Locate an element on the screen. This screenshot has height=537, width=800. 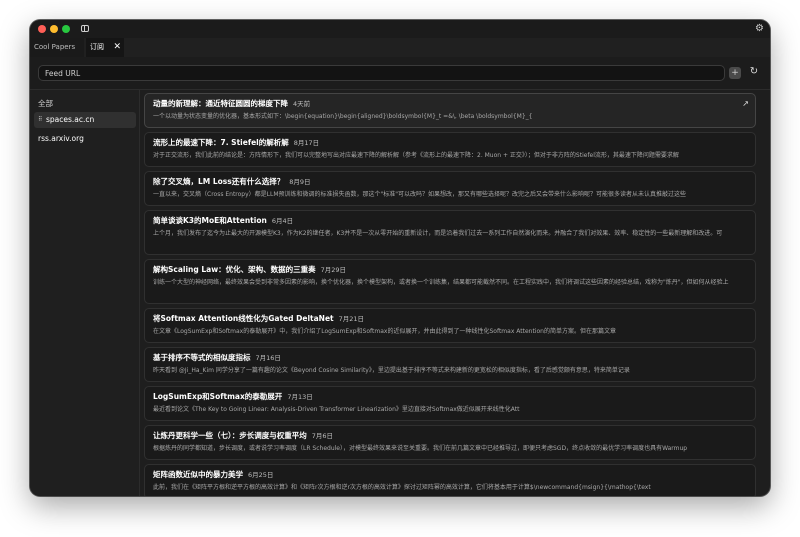
refresh-icon: ↻ is located at coordinates (754, 72).